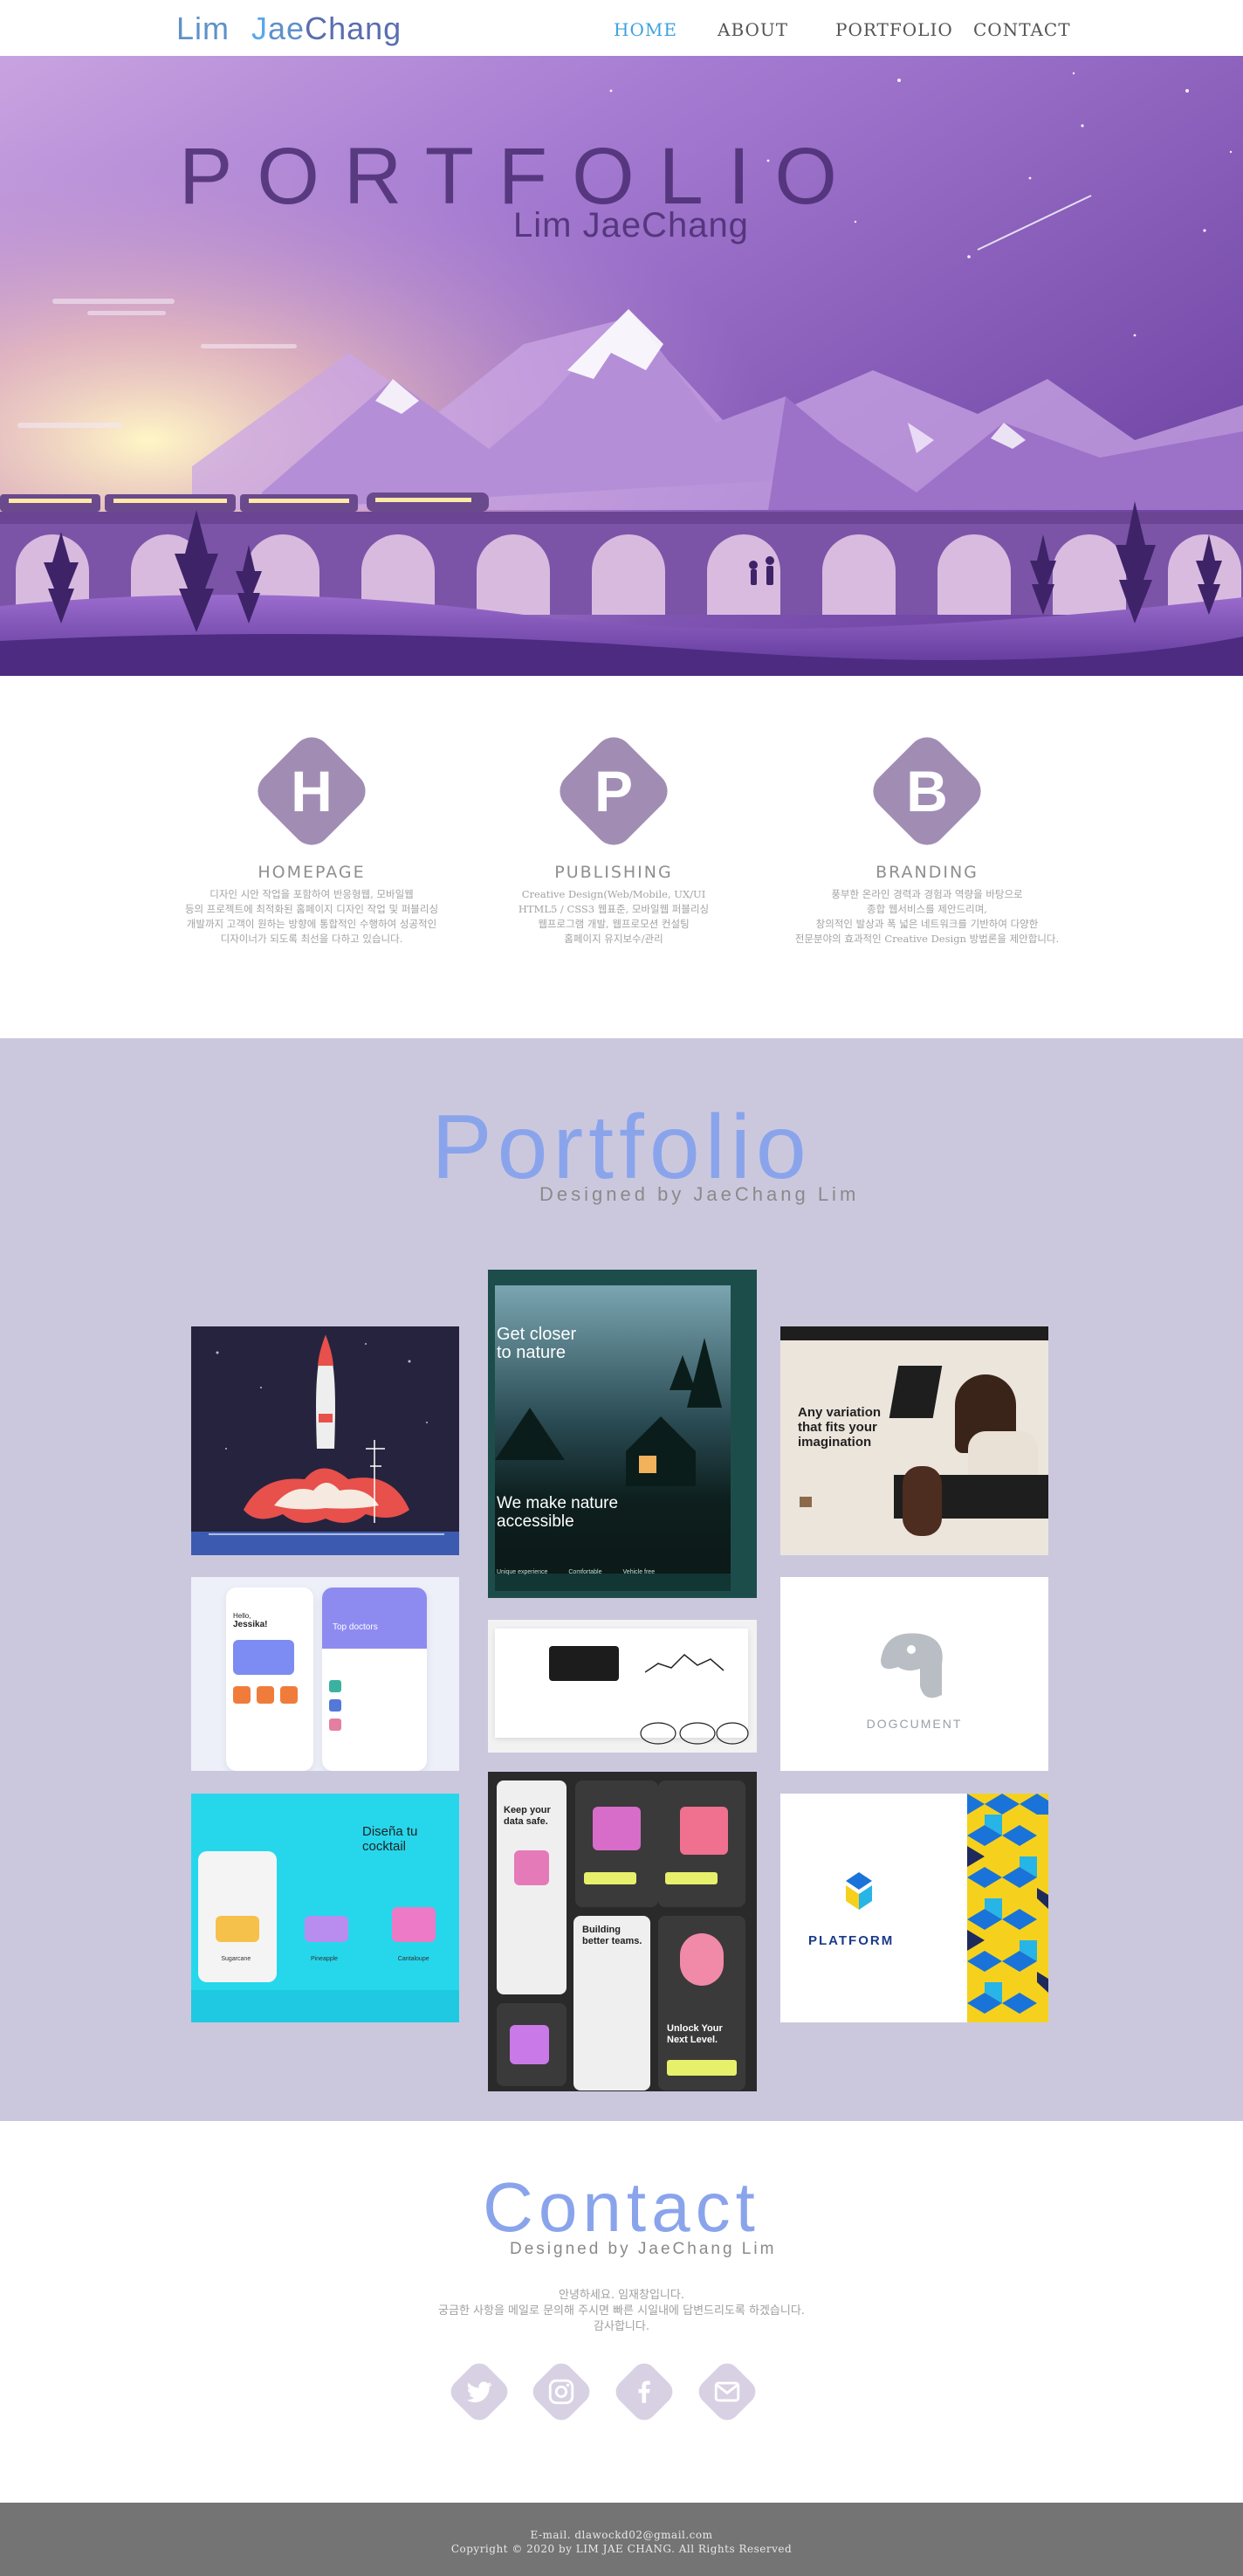  I want to click on nav-about: ABOUT, so click(753, 29).